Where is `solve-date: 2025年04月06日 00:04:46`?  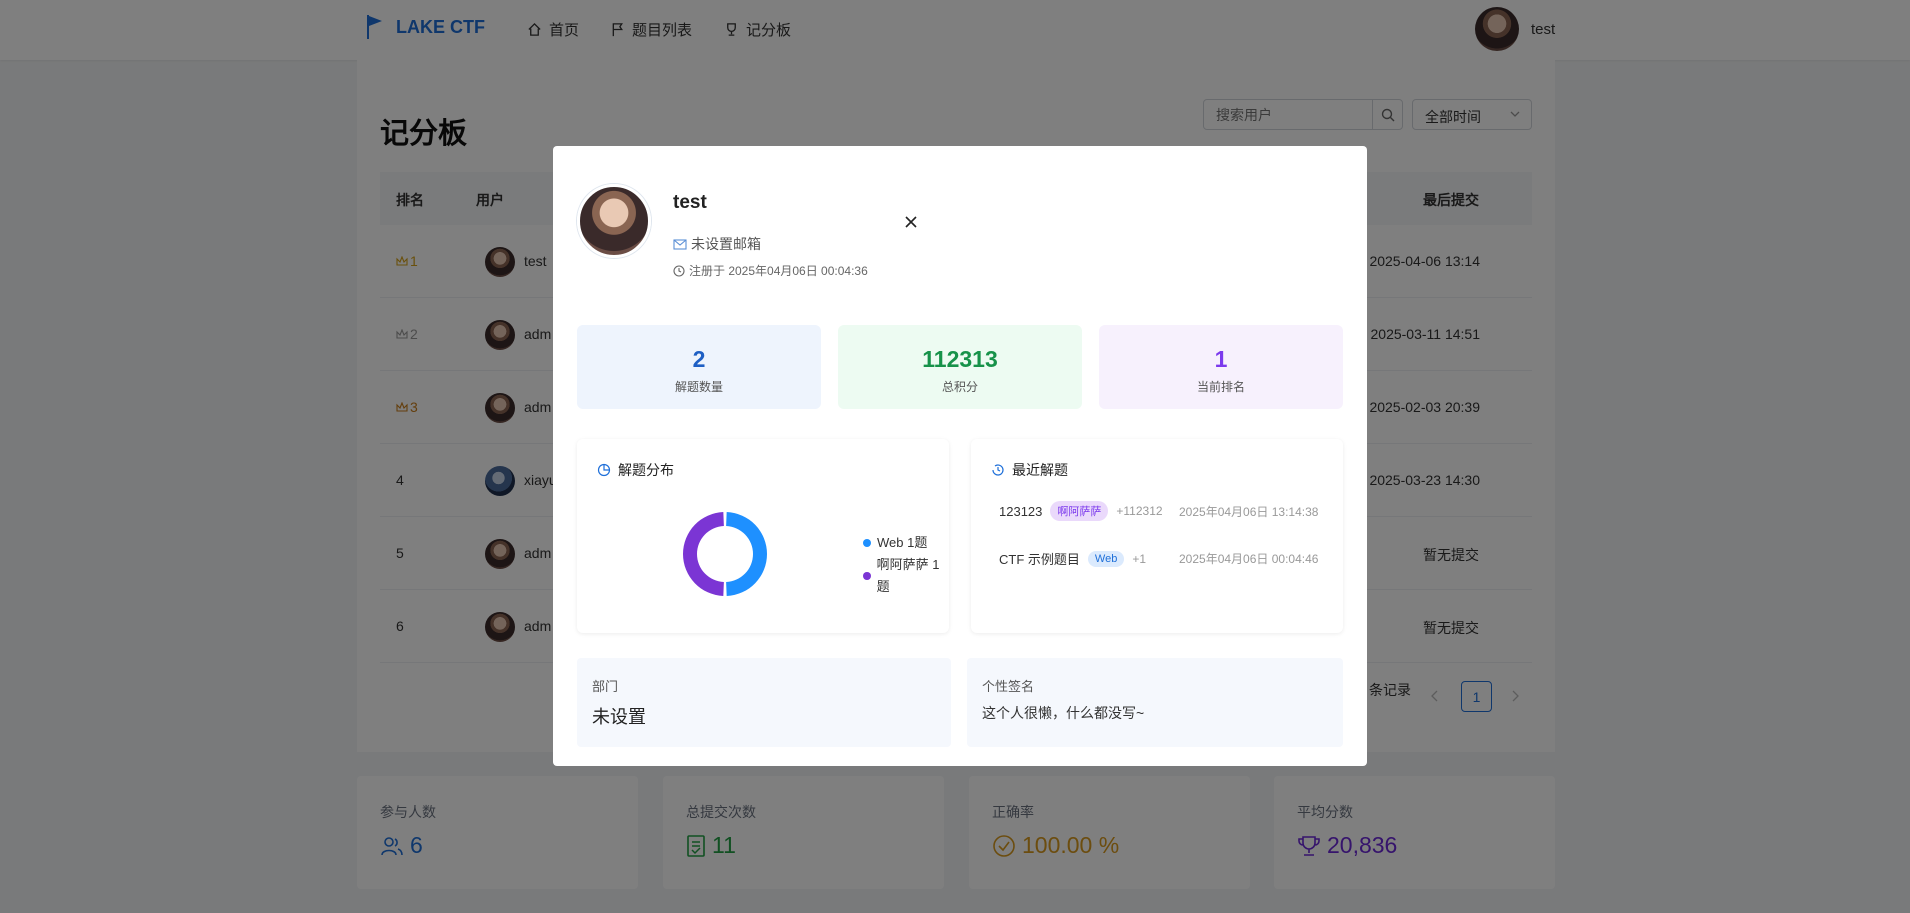
solve-date: 2025年04月06日 00:04:46 is located at coordinates (1249, 559).